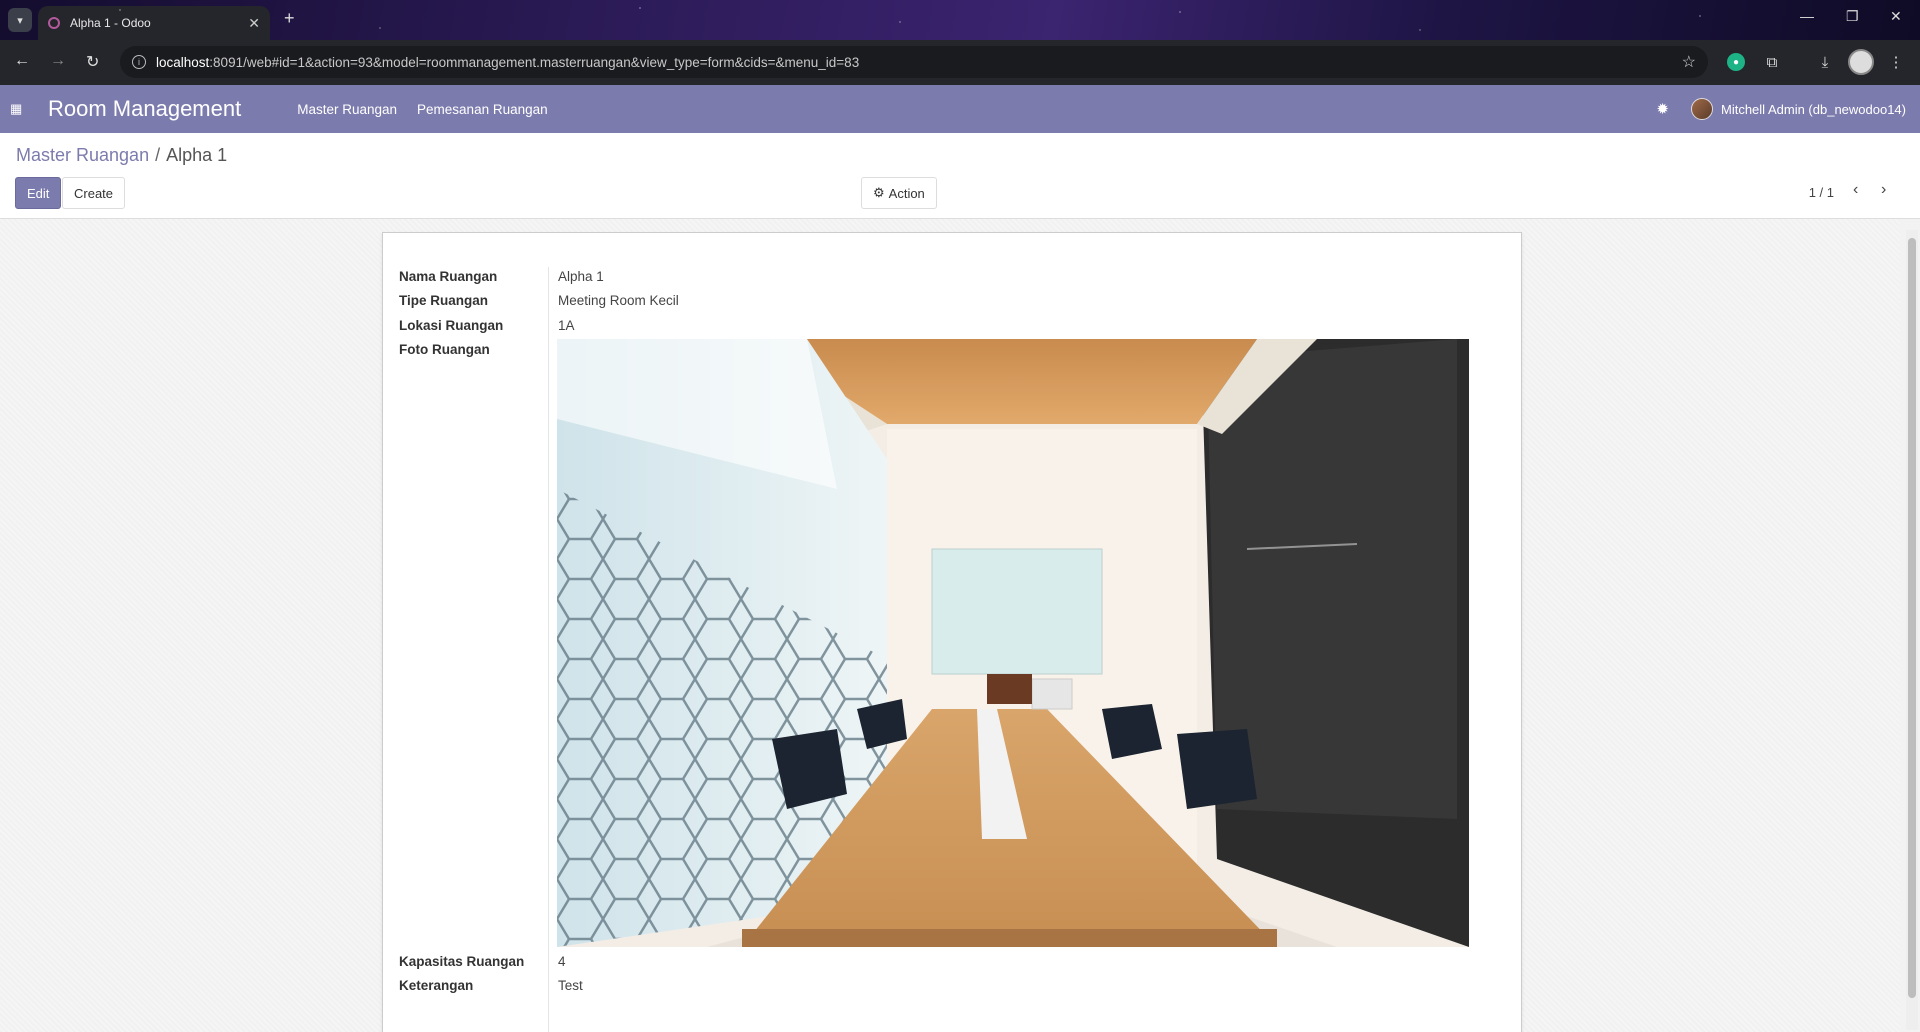  I want to click on field-value: 4, so click(562, 961).